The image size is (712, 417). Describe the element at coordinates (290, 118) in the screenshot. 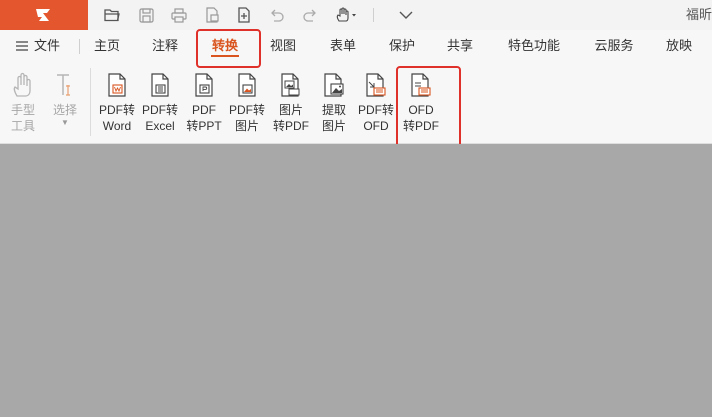

I see `image-to-pdf-label: 图片 转PDF` at that location.